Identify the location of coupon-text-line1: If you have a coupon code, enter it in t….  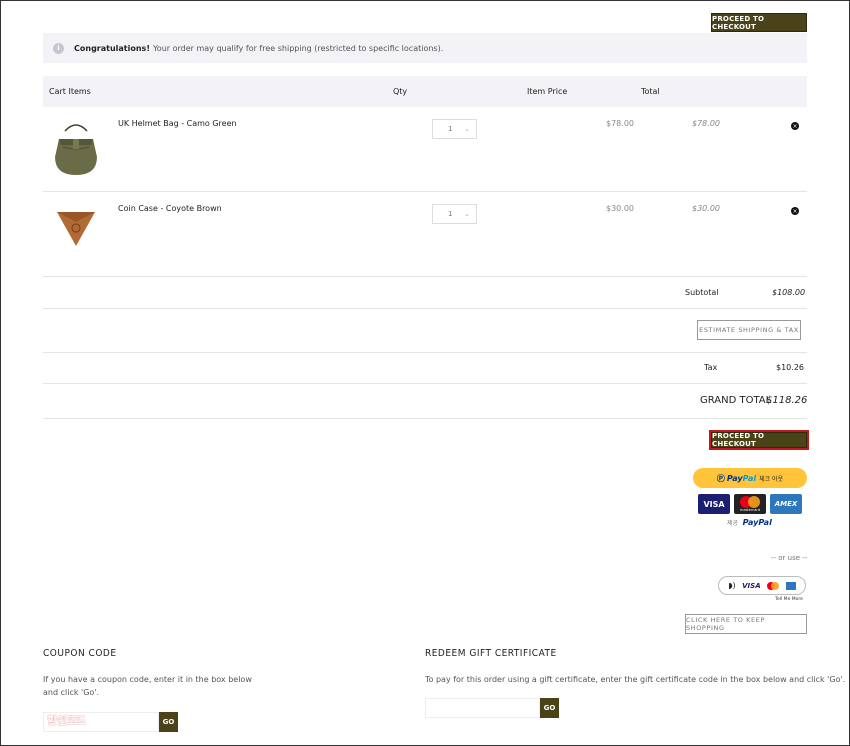
(147, 679).